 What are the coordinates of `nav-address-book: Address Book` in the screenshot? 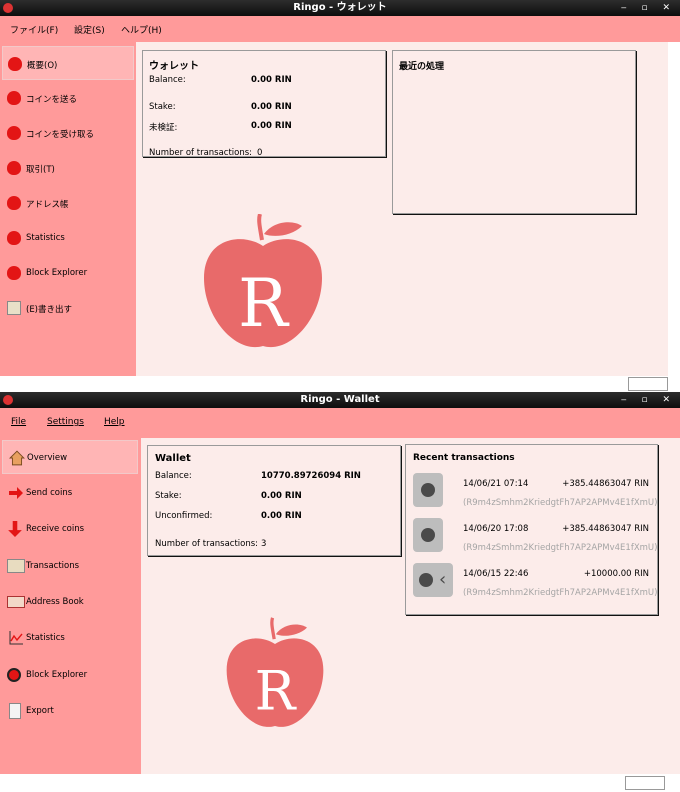 It's located at (68, 602).